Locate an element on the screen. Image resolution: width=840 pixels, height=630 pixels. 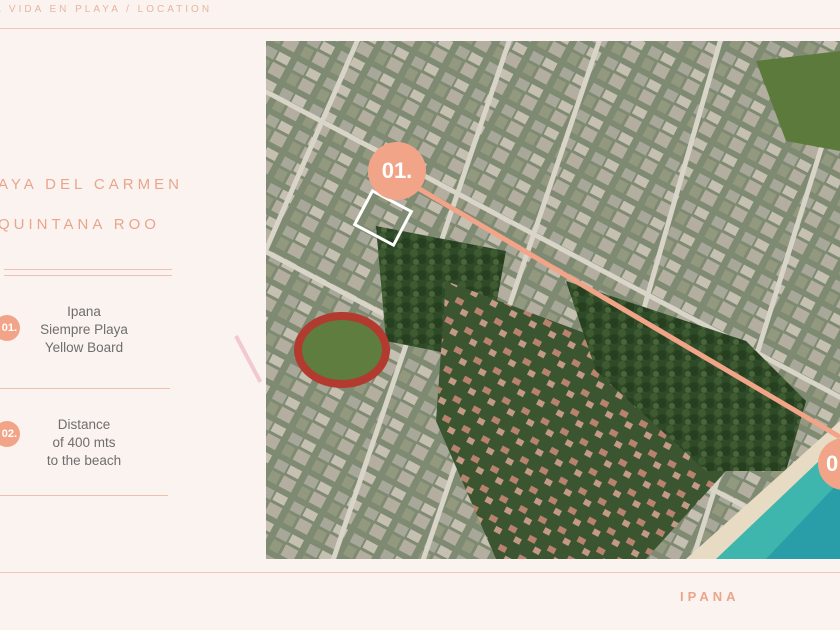
stadium-field is located at coordinates (342, 350).